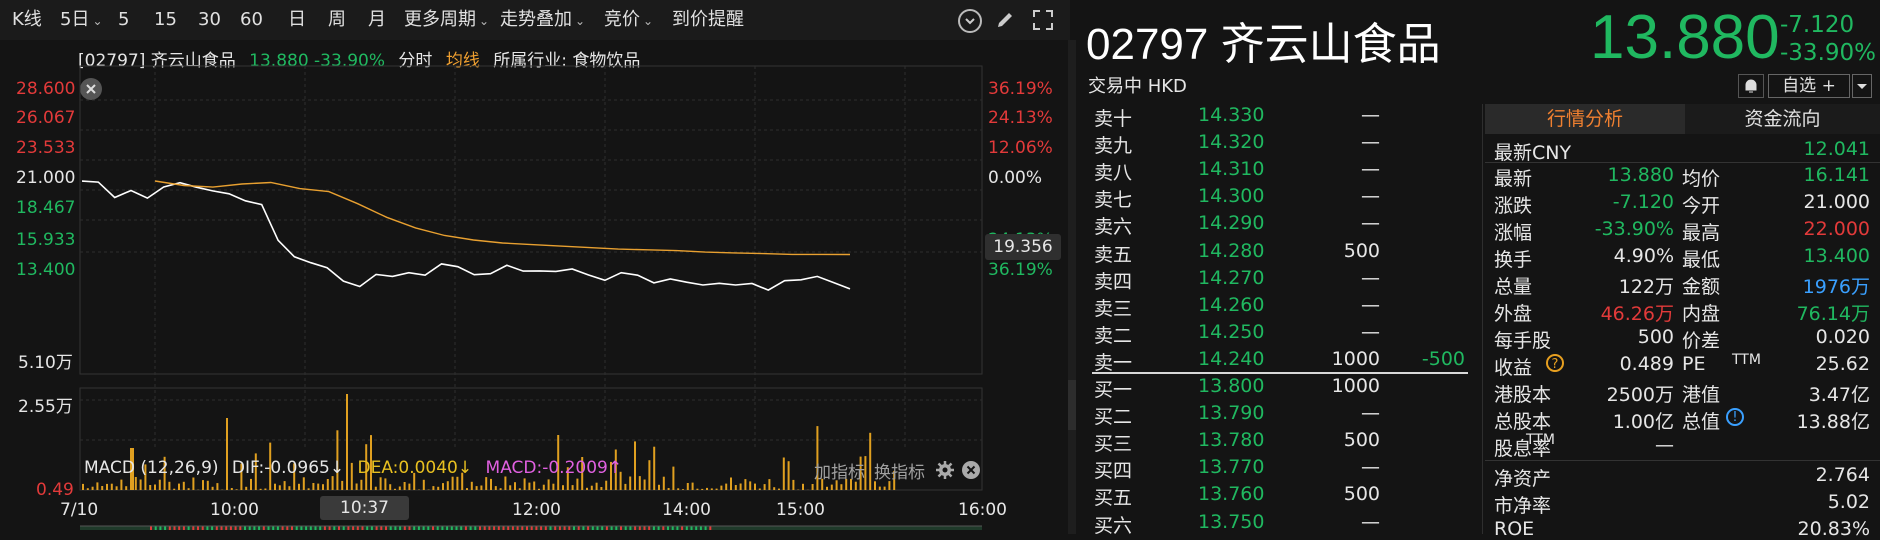 This screenshot has width=1880, height=540. What do you see at coordinates (1043, 20) in the screenshot?
I see `fullscreen-icon` at bounding box center [1043, 20].